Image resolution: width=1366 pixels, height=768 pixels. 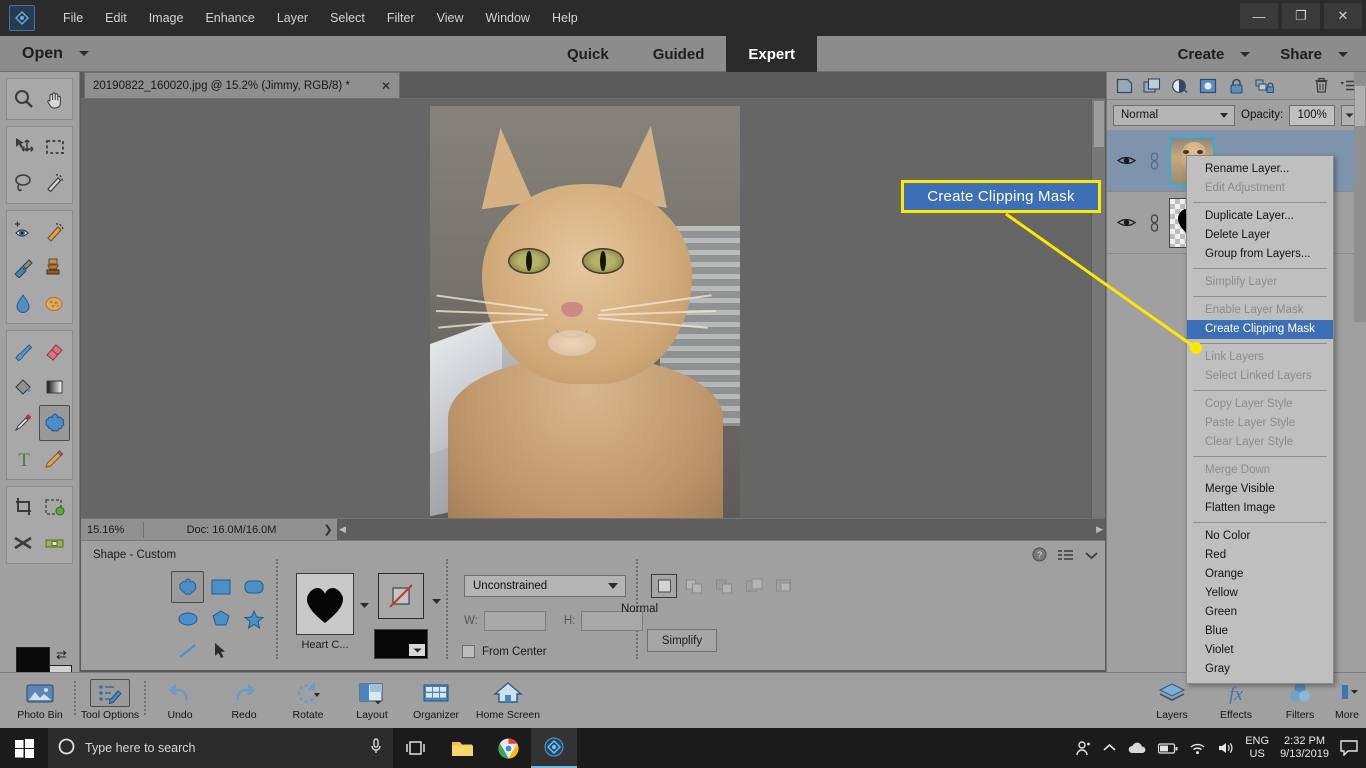 What do you see at coordinates (401, 18) in the screenshot?
I see `menu-filter: Filter` at bounding box center [401, 18].